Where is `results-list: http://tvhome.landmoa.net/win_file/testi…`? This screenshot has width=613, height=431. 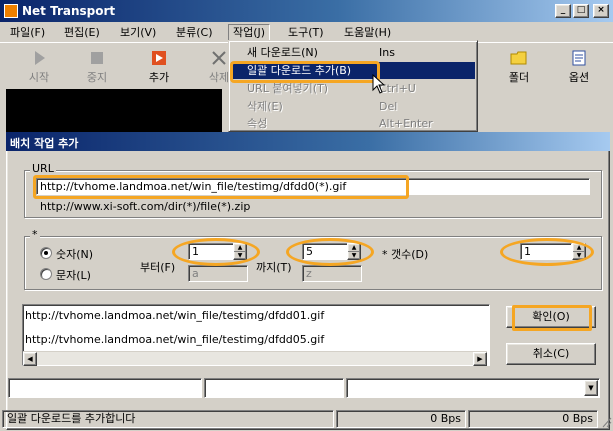 results-list: http://tvhome.landmoa.net/win_file/testi… is located at coordinates (256, 335).